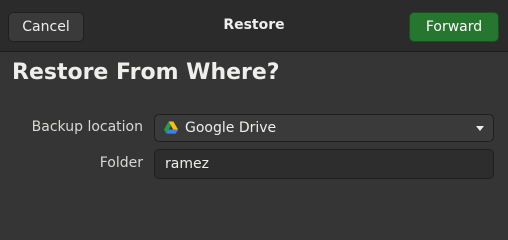 This screenshot has height=240, width=508. I want to click on chevron-down-icon, so click(480, 128).